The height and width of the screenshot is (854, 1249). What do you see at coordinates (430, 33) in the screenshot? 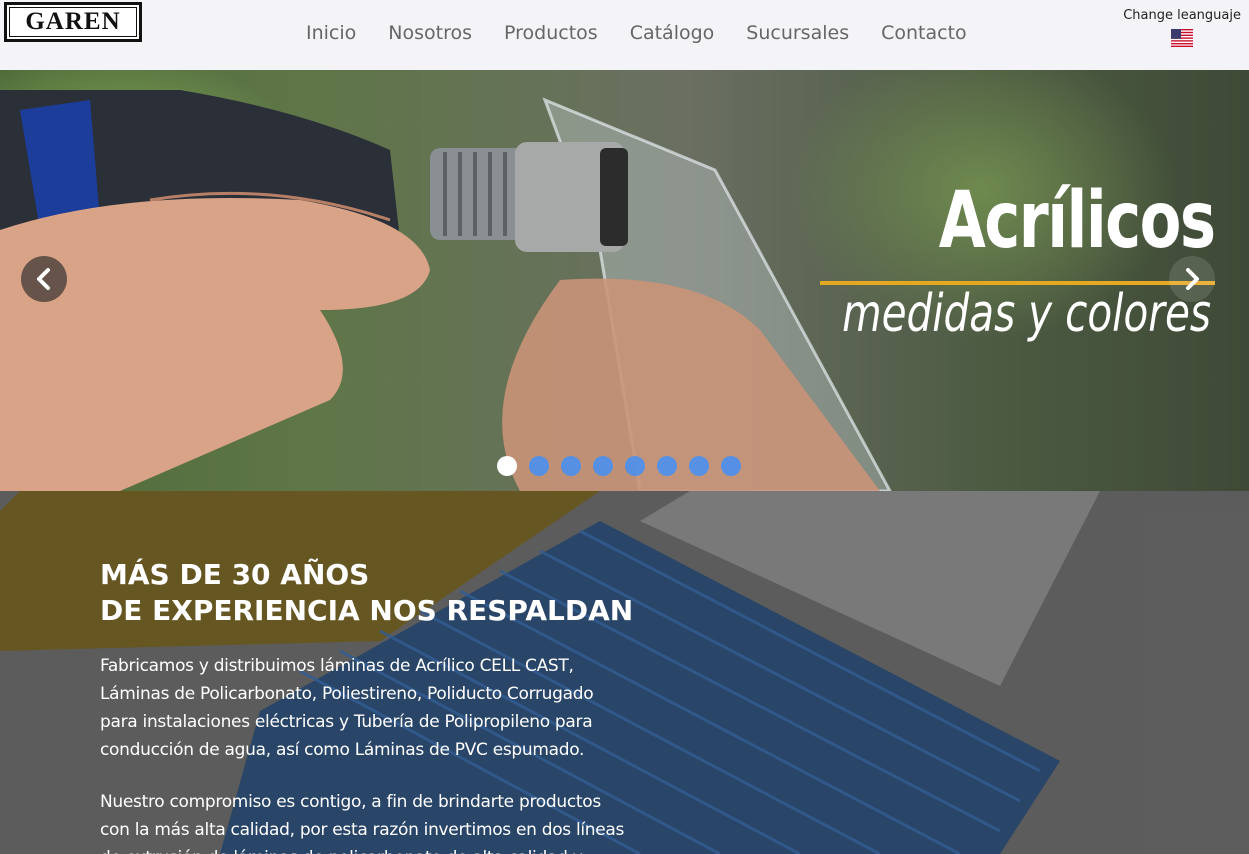
I see `nav-nosotros: Nosotros` at bounding box center [430, 33].